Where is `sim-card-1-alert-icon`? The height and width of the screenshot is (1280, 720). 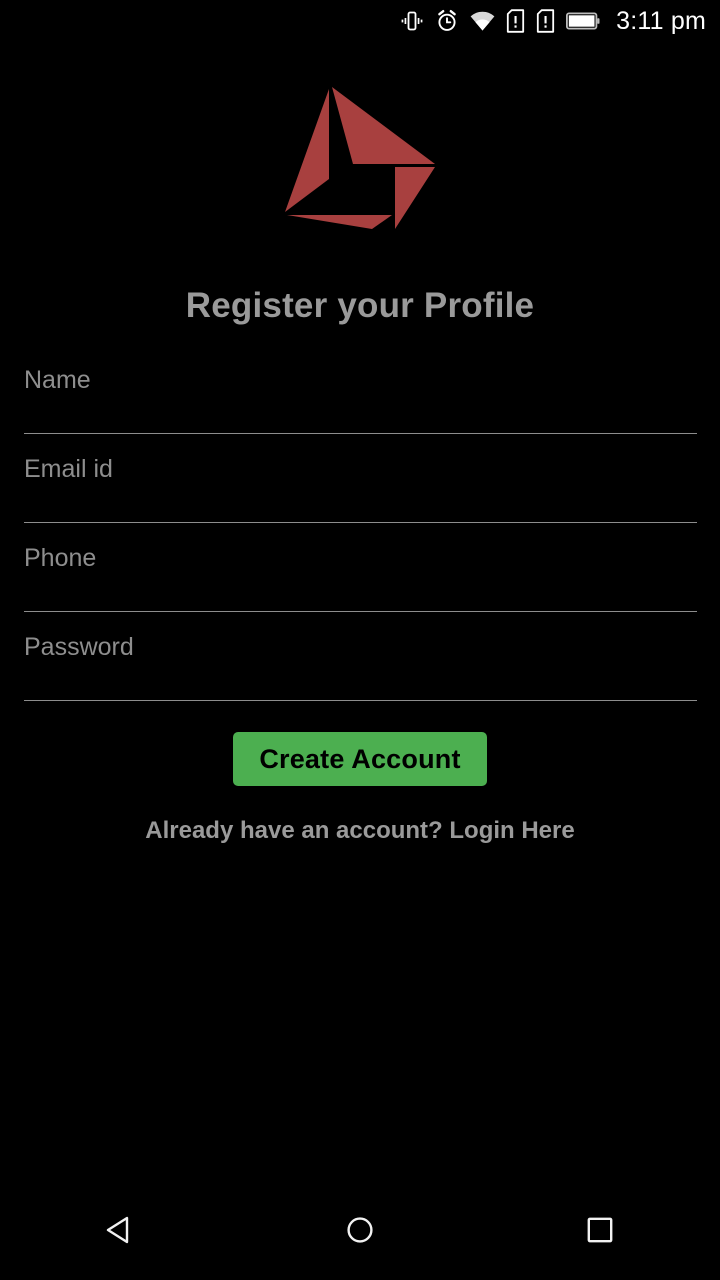
sim-card-1-alert-icon is located at coordinates (515, 21).